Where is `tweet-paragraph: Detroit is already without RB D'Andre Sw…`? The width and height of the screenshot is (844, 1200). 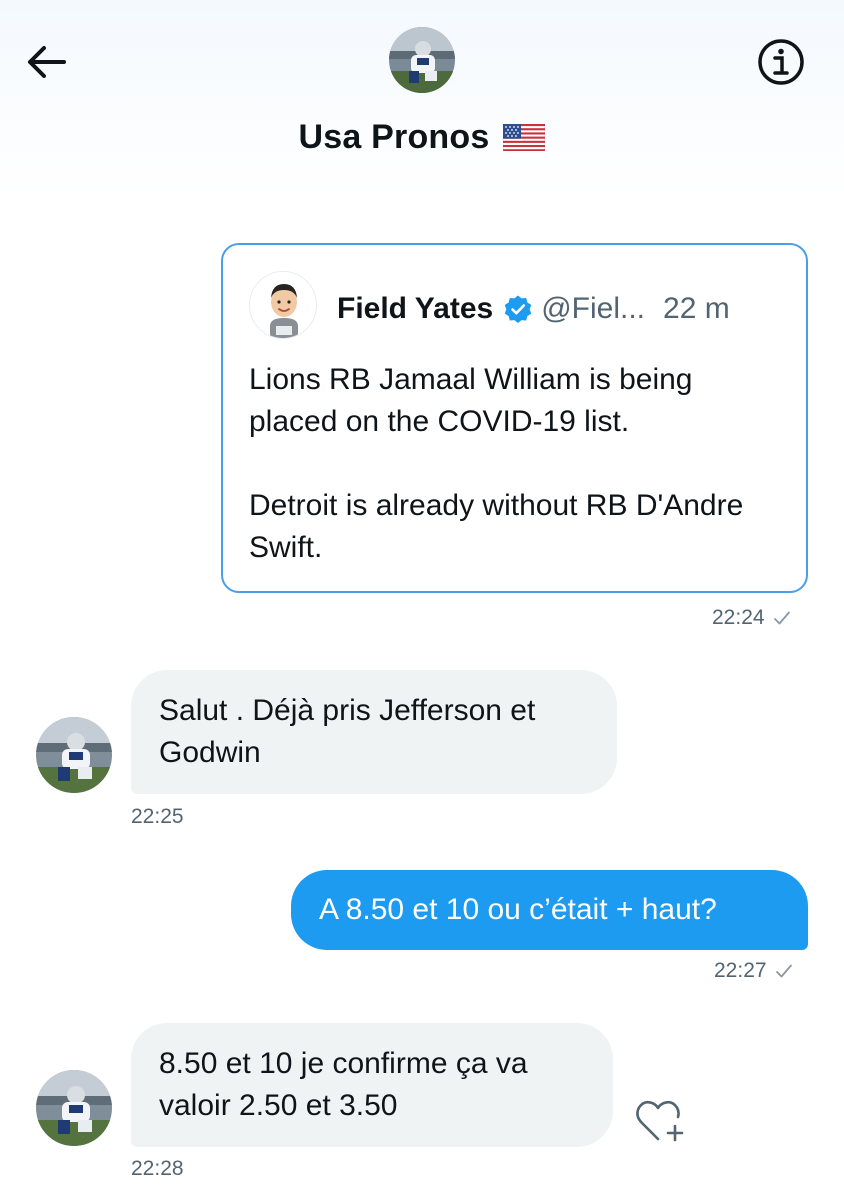 tweet-paragraph: Detroit is already without RB D'Andre Sw… is located at coordinates (496, 526).